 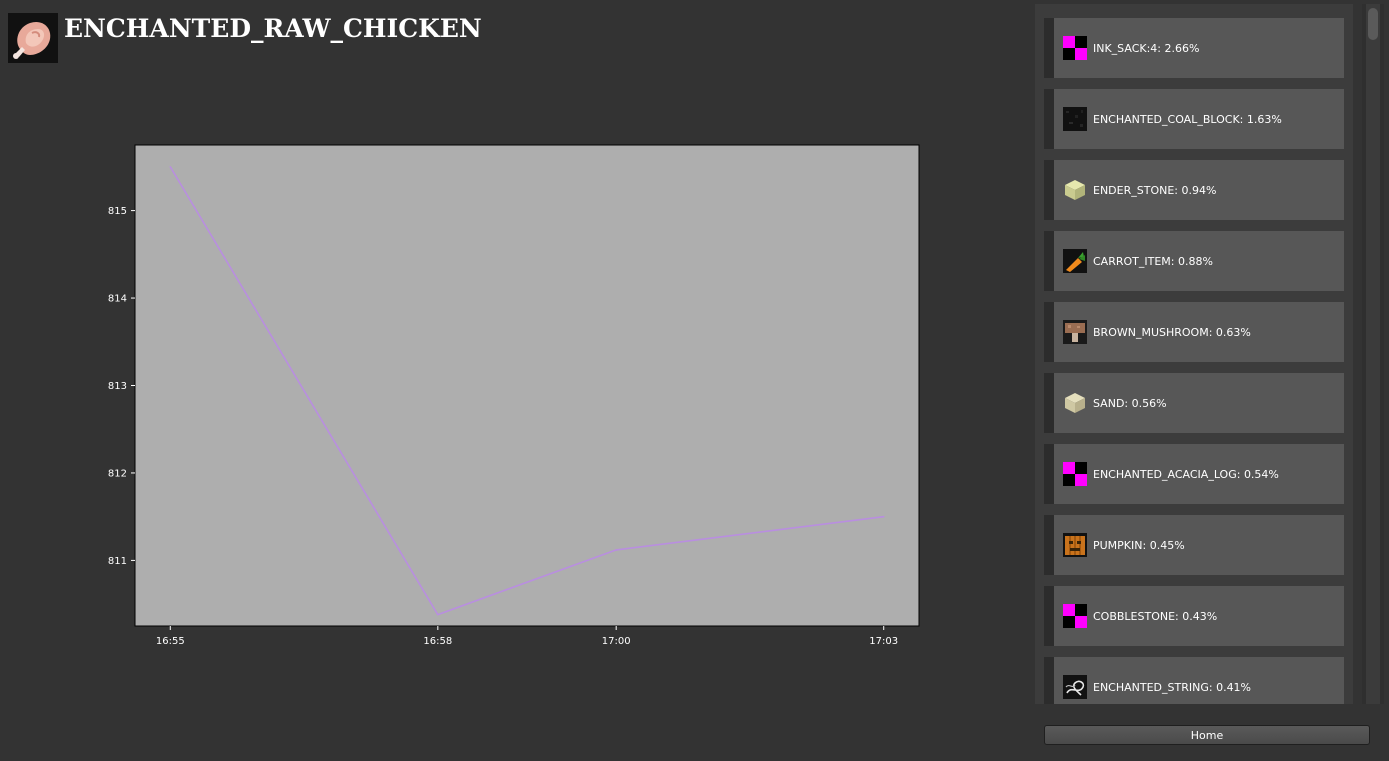 I want to click on y-tick-label: 811, so click(x=117, y=561).